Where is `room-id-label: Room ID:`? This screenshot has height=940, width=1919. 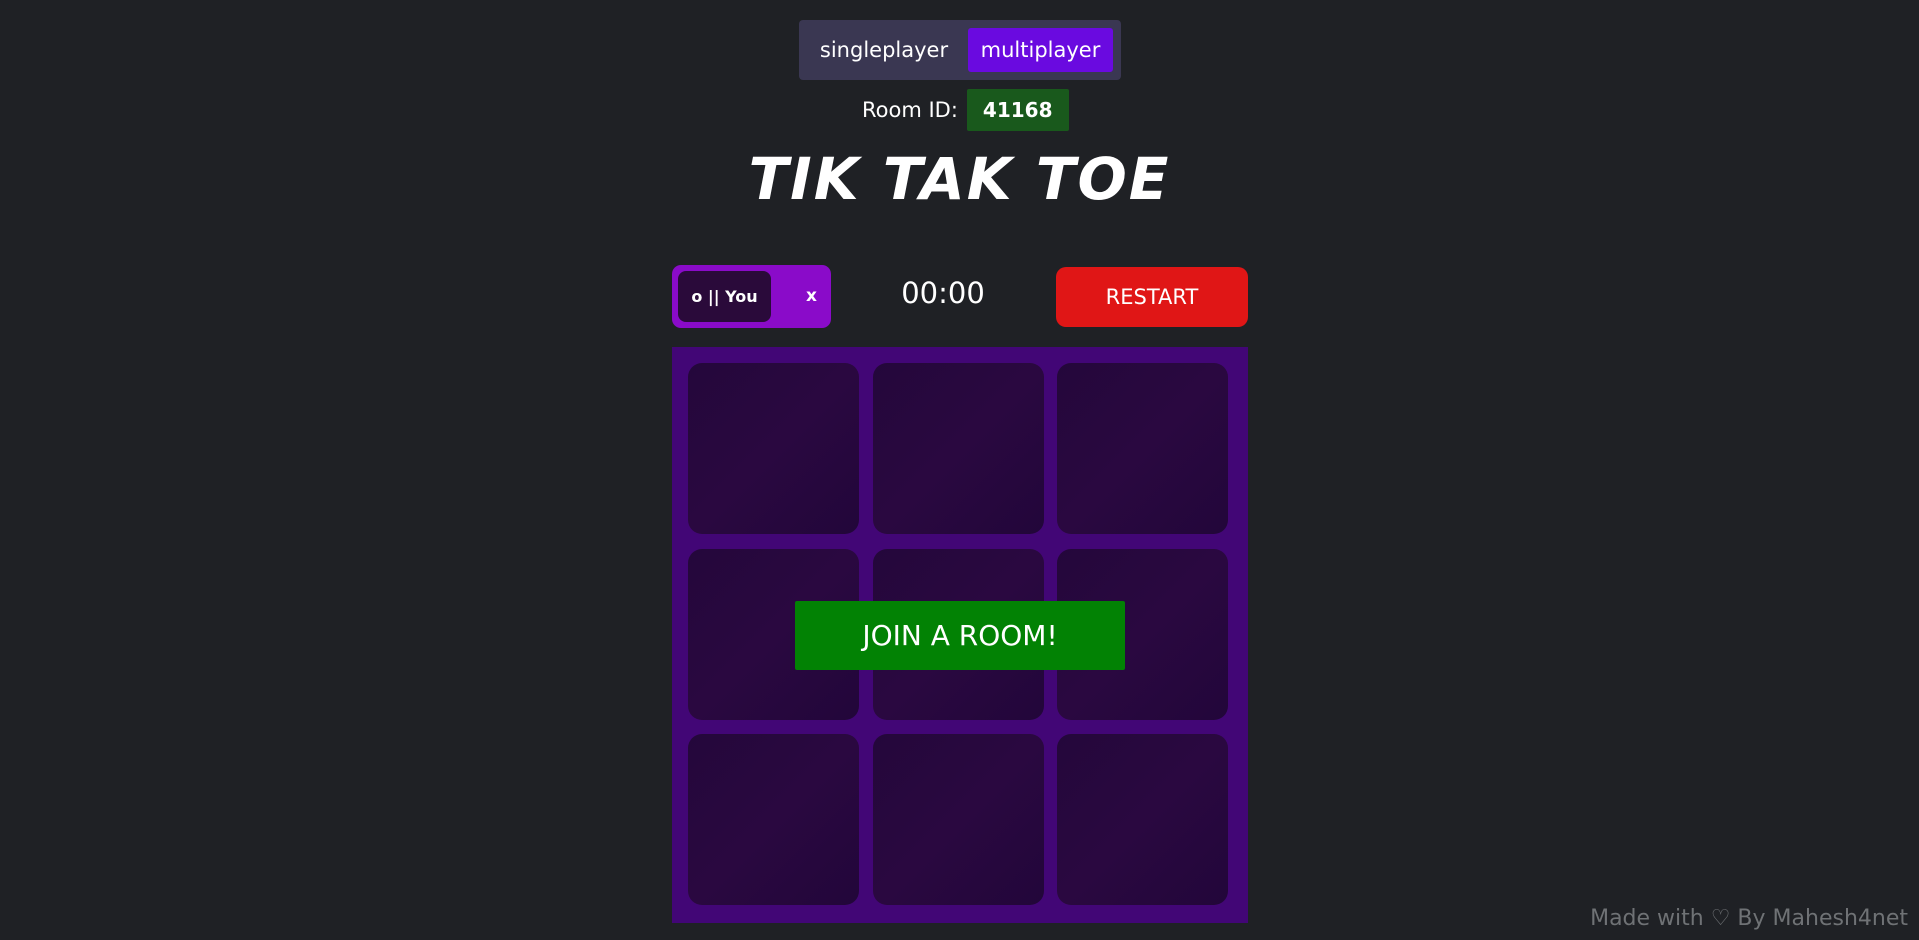
room-id-label: Room ID: is located at coordinates (910, 110).